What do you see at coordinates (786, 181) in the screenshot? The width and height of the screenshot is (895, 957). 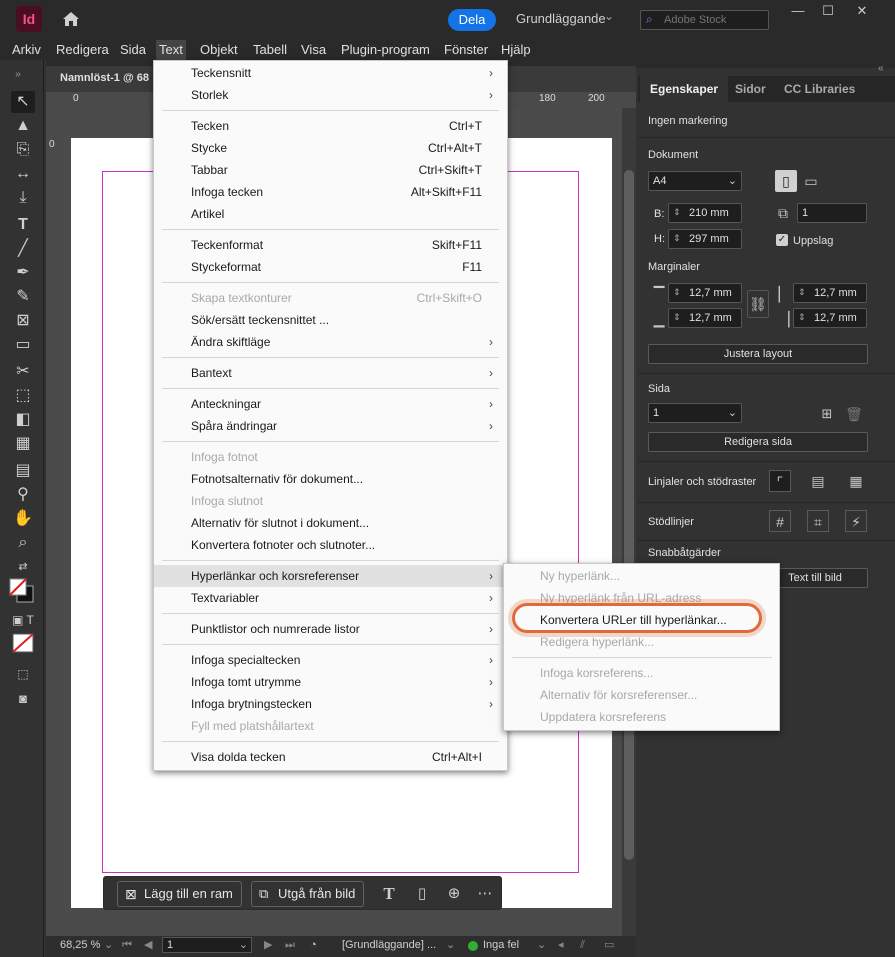 I see `portrait-orientation-icon: ▯` at bounding box center [786, 181].